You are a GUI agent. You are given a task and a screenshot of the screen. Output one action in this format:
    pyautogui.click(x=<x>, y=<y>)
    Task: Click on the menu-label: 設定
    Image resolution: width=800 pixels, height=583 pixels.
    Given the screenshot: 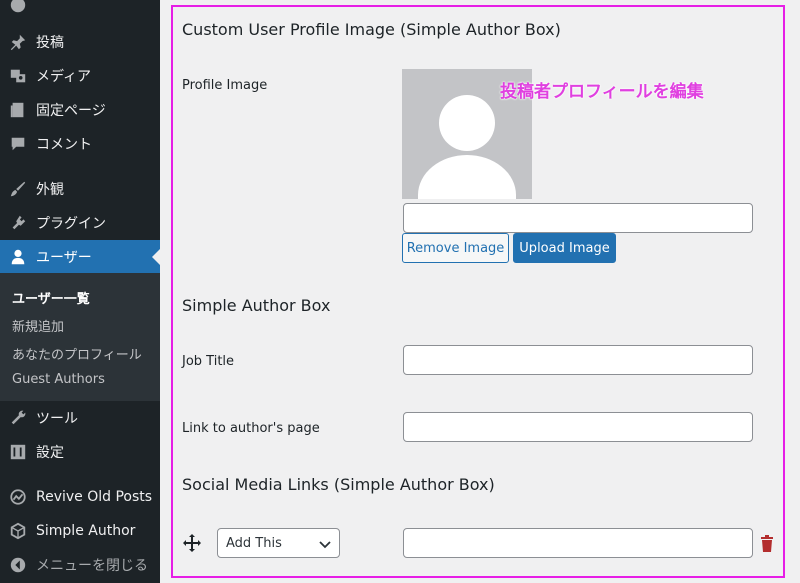 What is the action you would take?
    pyautogui.click(x=50, y=453)
    